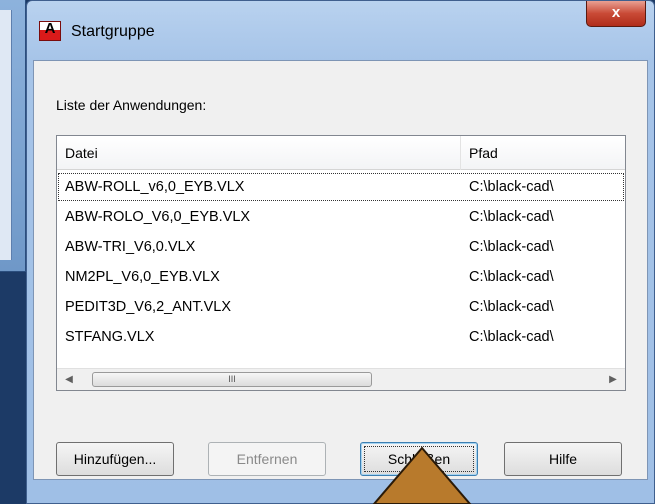 The height and width of the screenshot is (504, 655). I want to click on close-button: Schließen, so click(419, 459).